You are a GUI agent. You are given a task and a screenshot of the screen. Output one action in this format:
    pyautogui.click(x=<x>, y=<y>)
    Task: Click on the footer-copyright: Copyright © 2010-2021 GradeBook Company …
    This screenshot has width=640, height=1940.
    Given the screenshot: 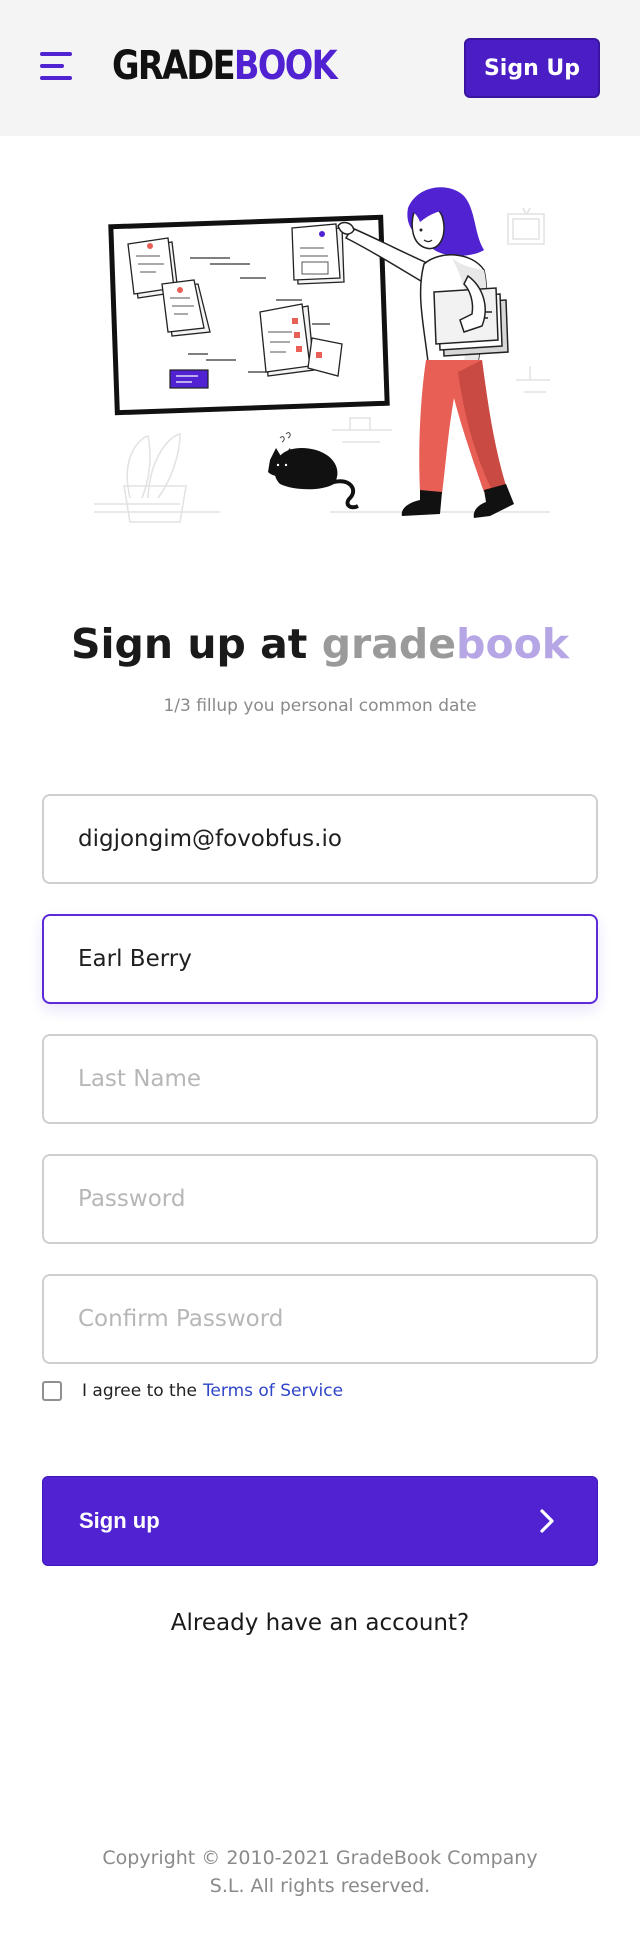 What is the action you would take?
    pyautogui.click(x=320, y=1872)
    